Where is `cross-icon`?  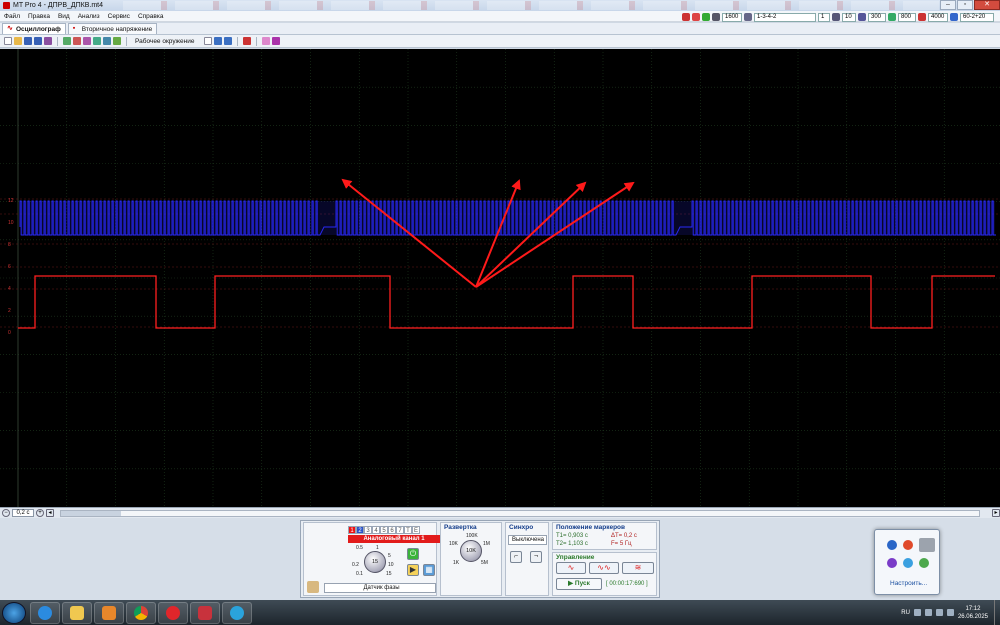 cross-icon is located at coordinates (276, 41).